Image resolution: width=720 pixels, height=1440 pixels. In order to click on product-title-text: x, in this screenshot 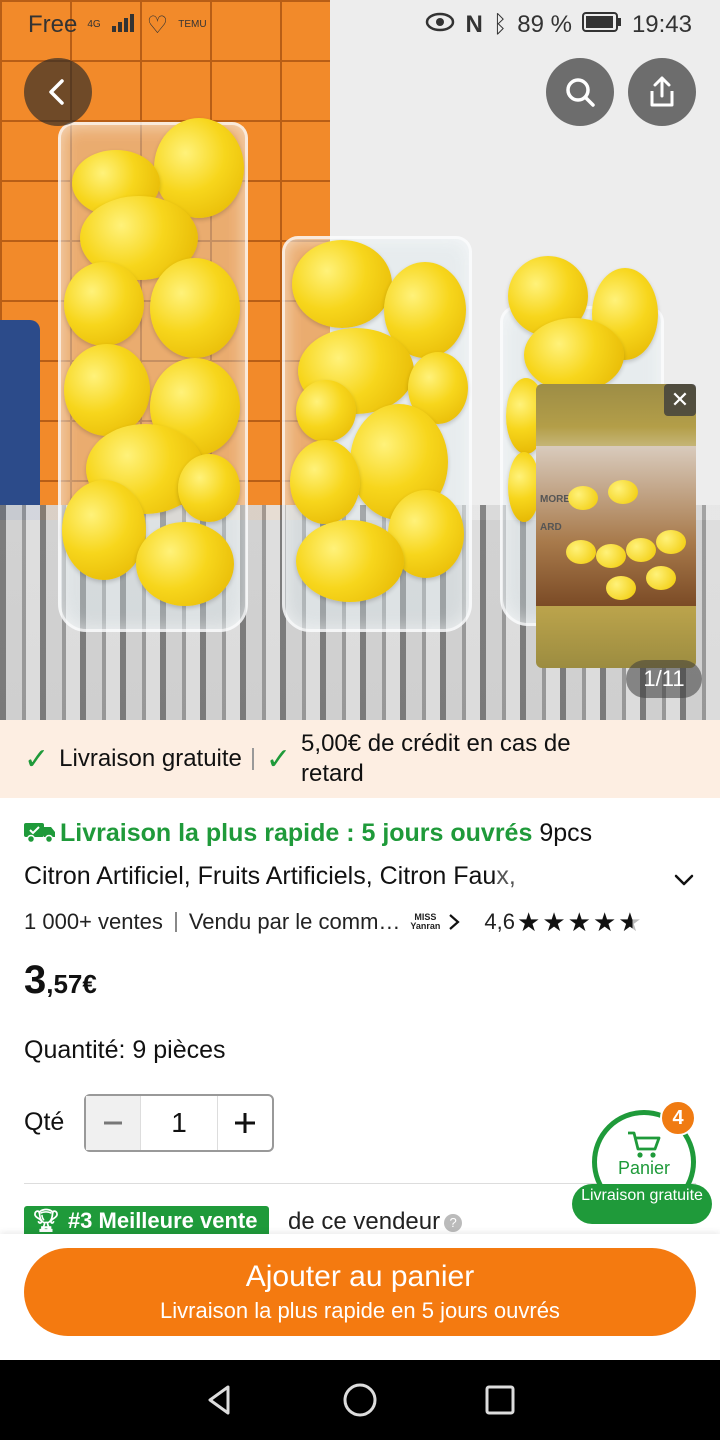, I will do `click(506, 876)`.